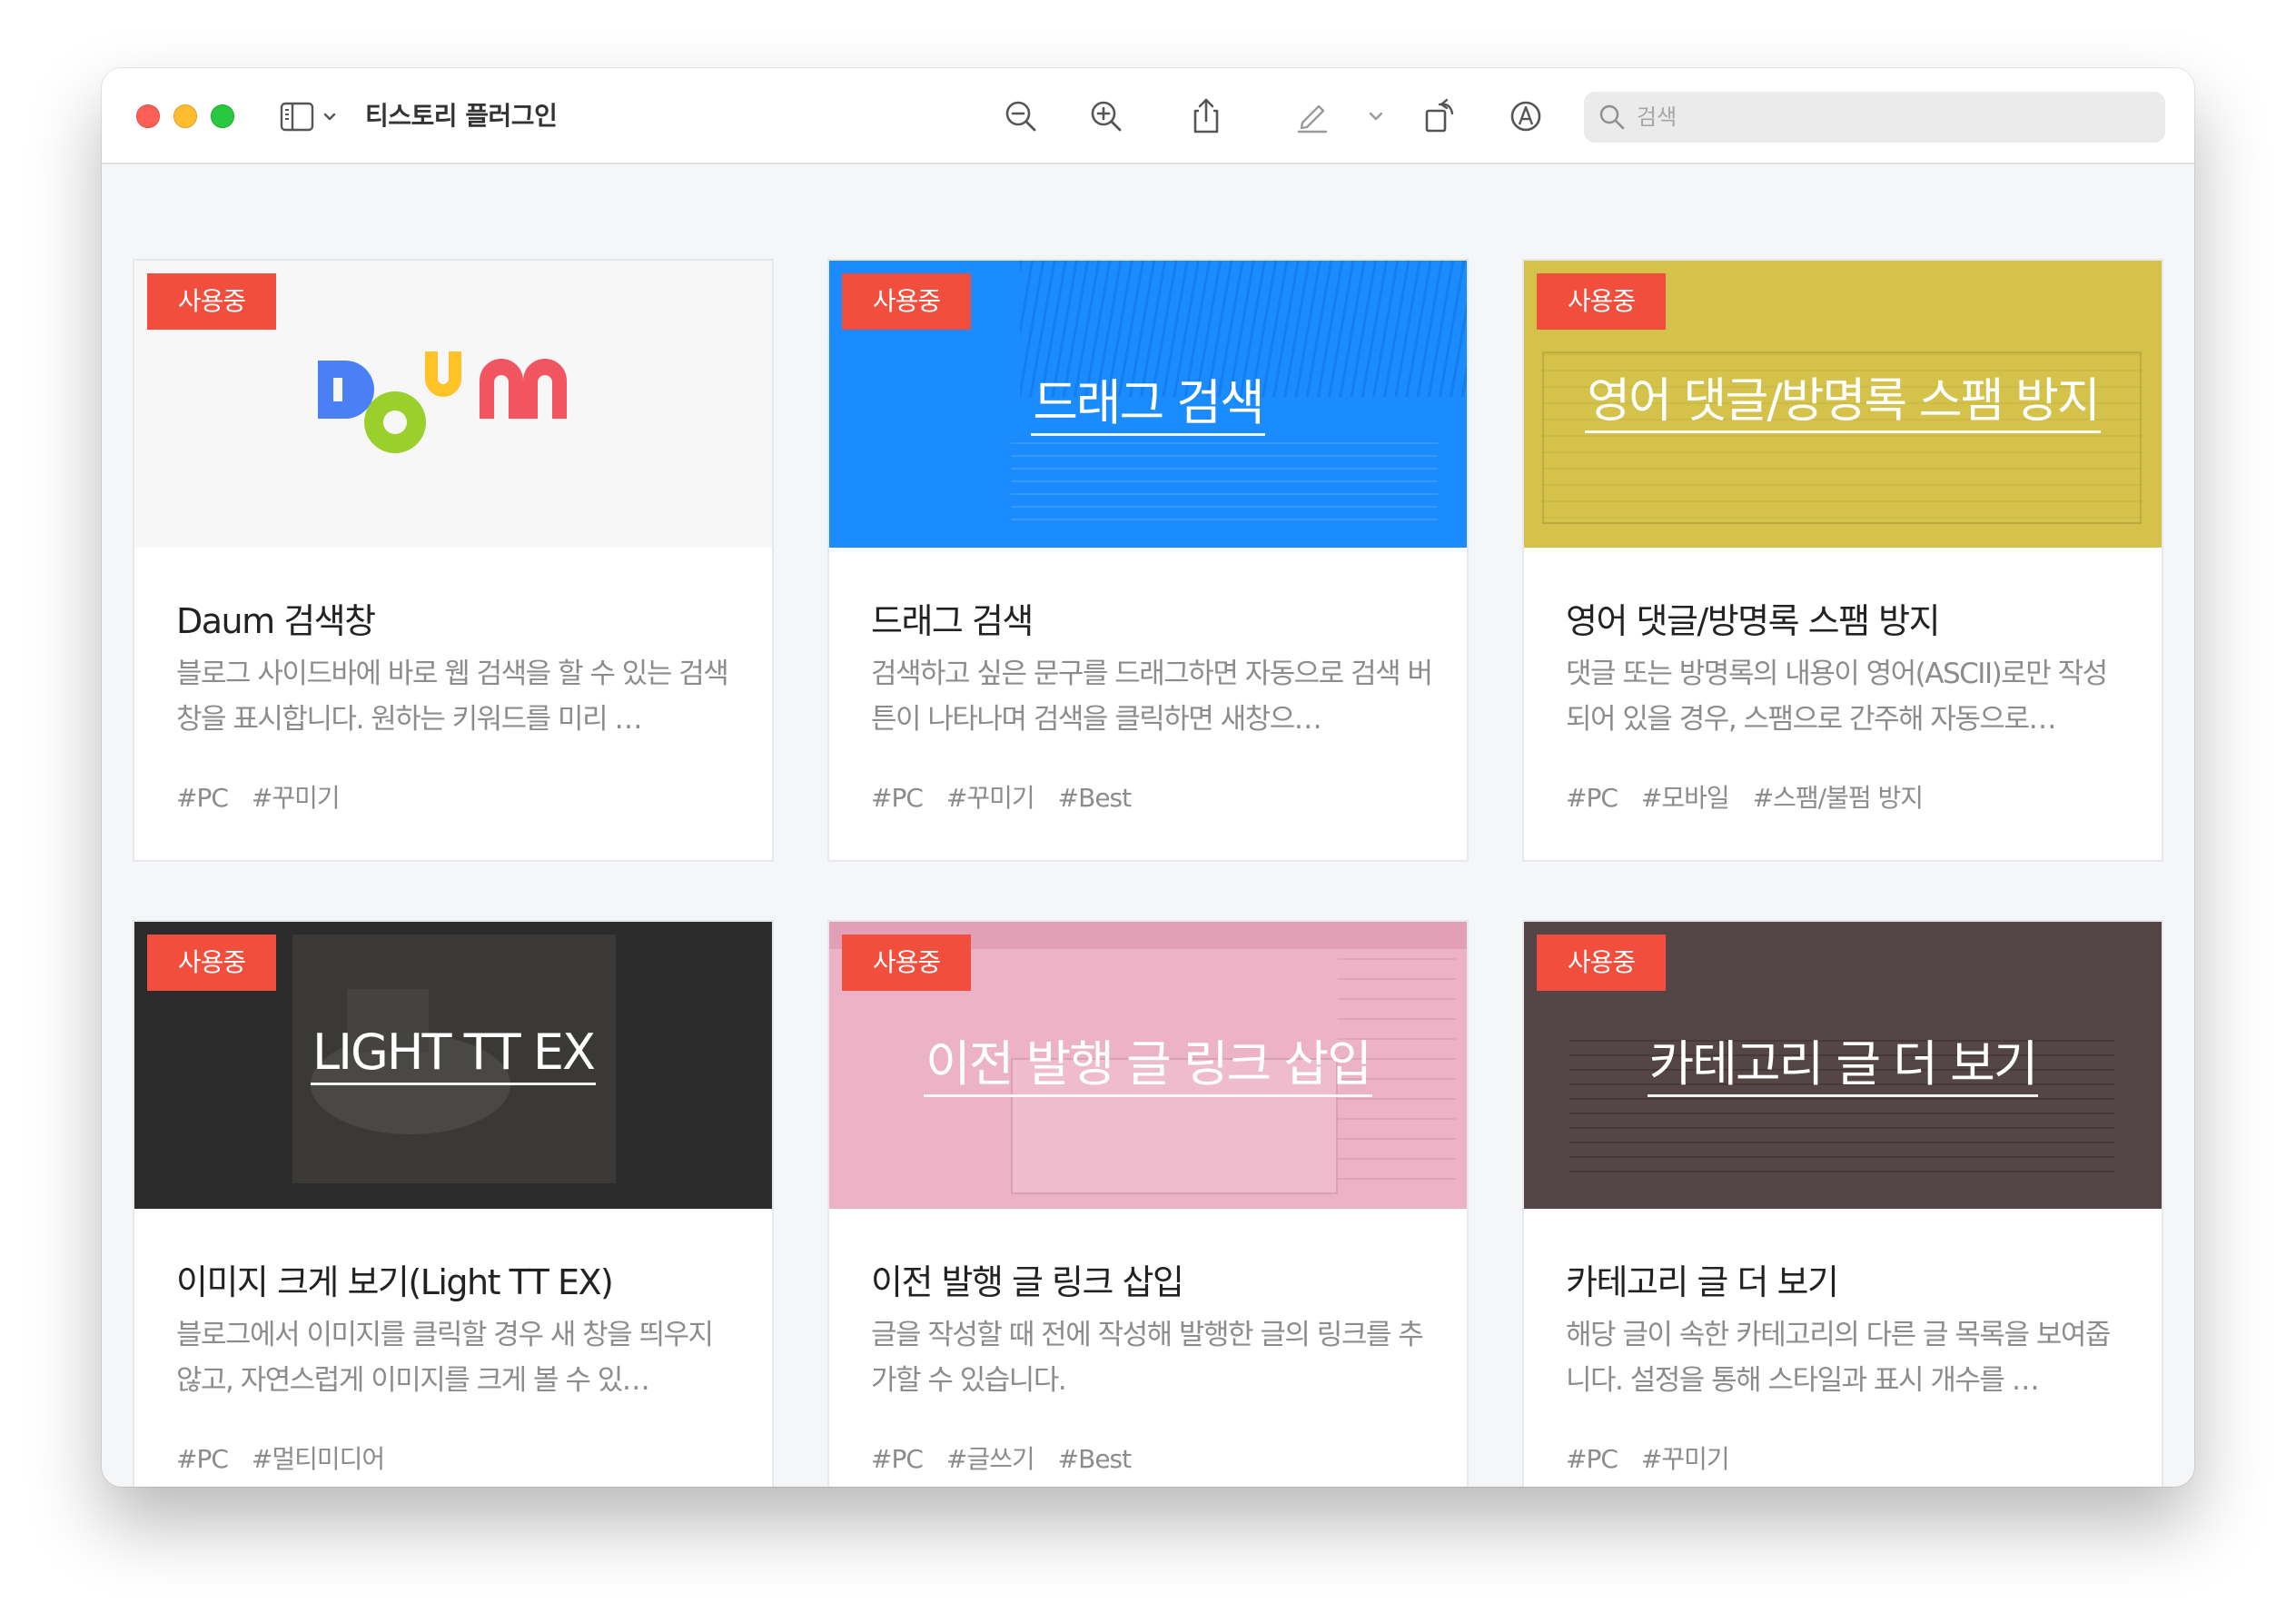  Describe the element at coordinates (318, 1459) in the screenshot. I see `tag: #멀티미디어` at that location.